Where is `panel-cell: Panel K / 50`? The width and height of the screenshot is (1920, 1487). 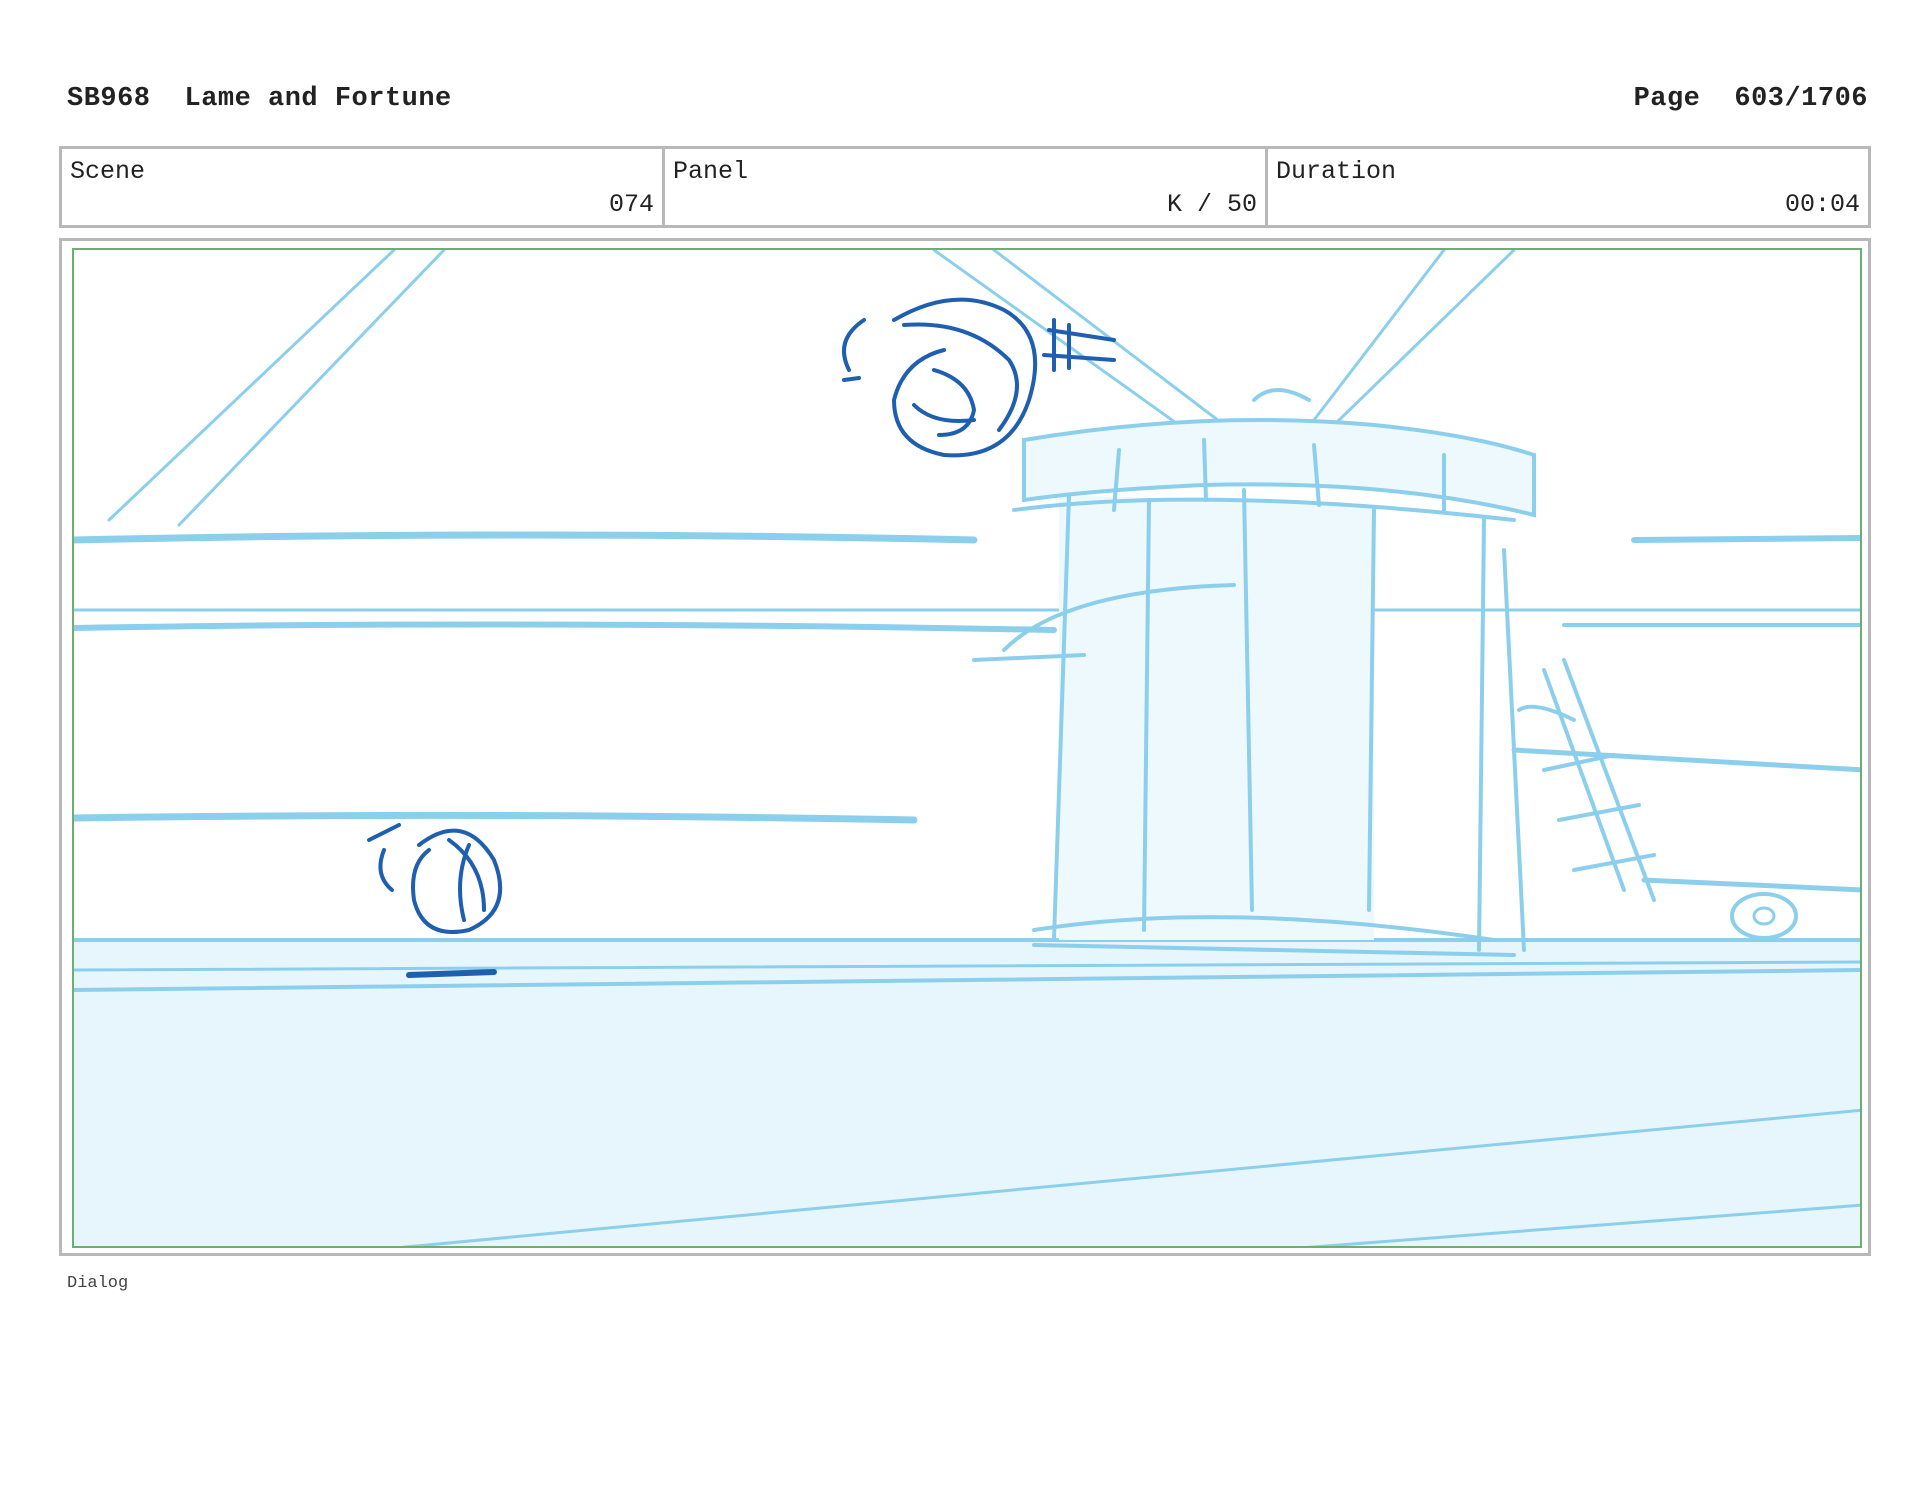 panel-cell: Panel K / 50 is located at coordinates (966, 187).